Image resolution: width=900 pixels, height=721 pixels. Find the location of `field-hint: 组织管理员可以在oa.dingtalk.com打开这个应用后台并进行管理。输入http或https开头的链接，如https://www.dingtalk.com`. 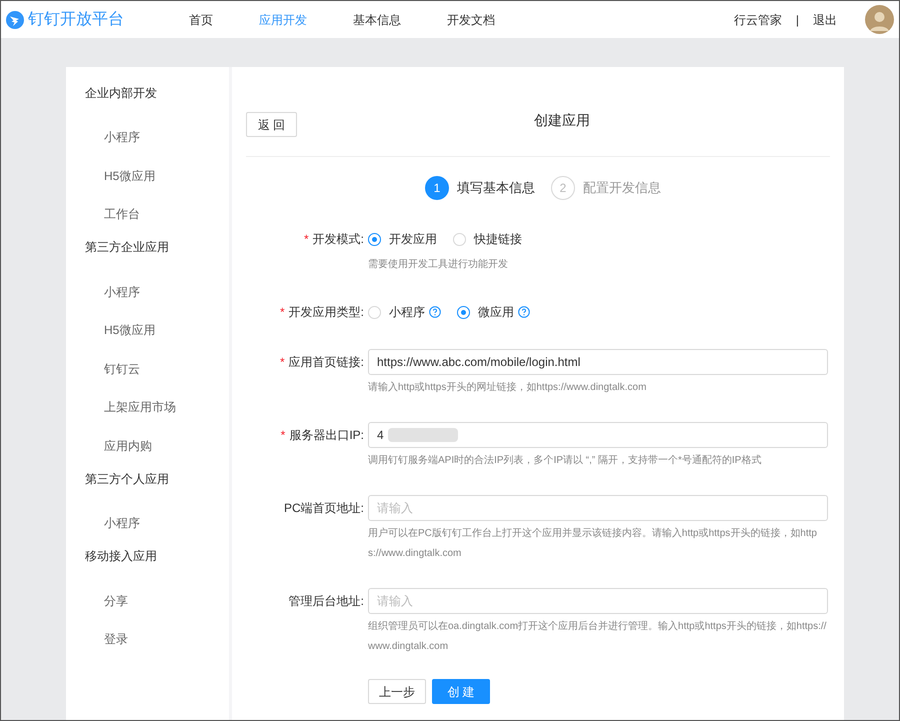

field-hint: 组织管理员可以在oa.dingtalk.com打开这个应用后台并进行管理。输入http或https开头的链接，如https://www.dingtalk.com is located at coordinates (598, 637).